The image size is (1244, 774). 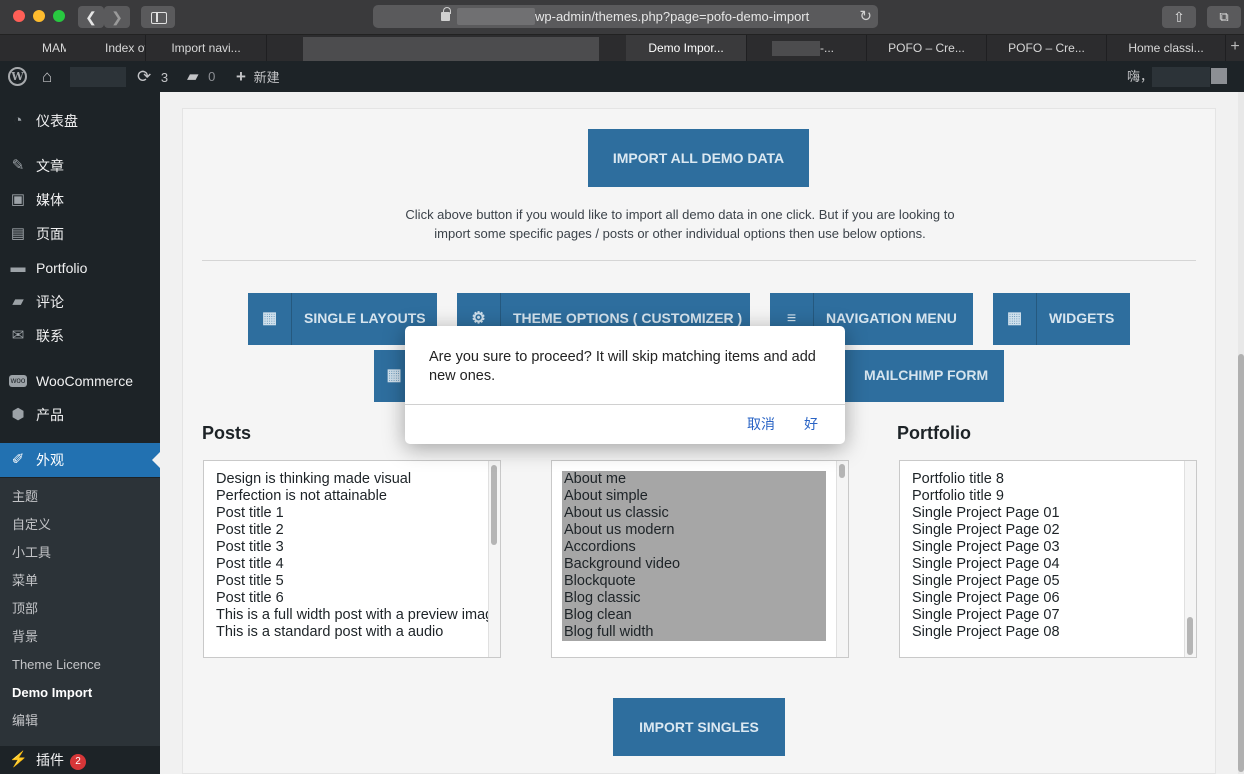 What do you see at coordinates (39, 16) in the screenshot?
I see `minimize-window-button` at bounding box center [39, 16].